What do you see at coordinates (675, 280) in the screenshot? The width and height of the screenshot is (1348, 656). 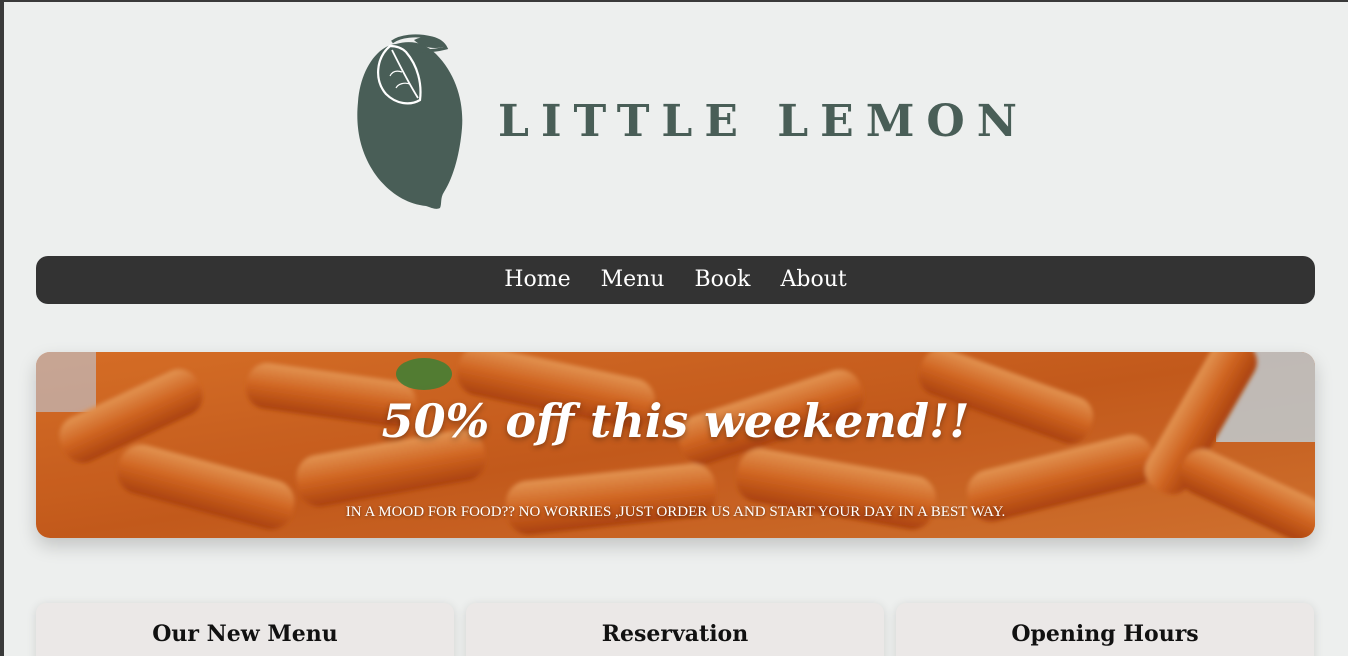 I see `main-navigation: Home Menu Book About` at bounding box center [675, 280].